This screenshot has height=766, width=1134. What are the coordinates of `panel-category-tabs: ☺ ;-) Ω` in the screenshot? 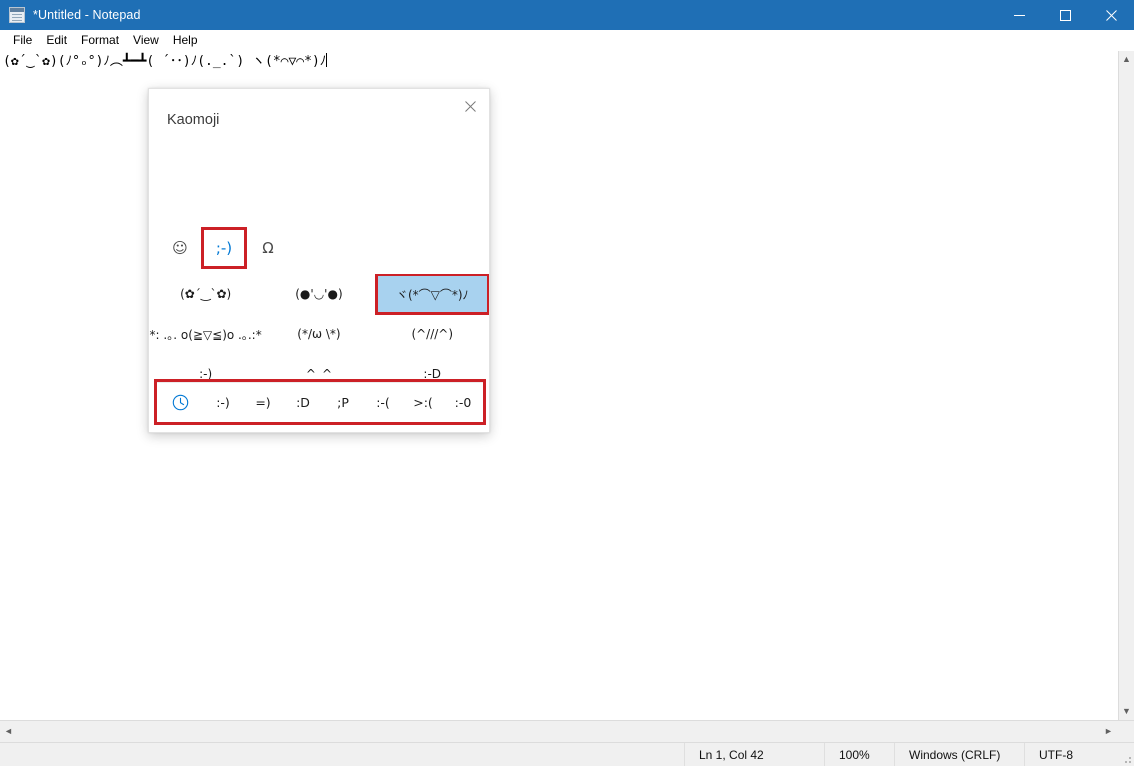 It's located at (224, 248).